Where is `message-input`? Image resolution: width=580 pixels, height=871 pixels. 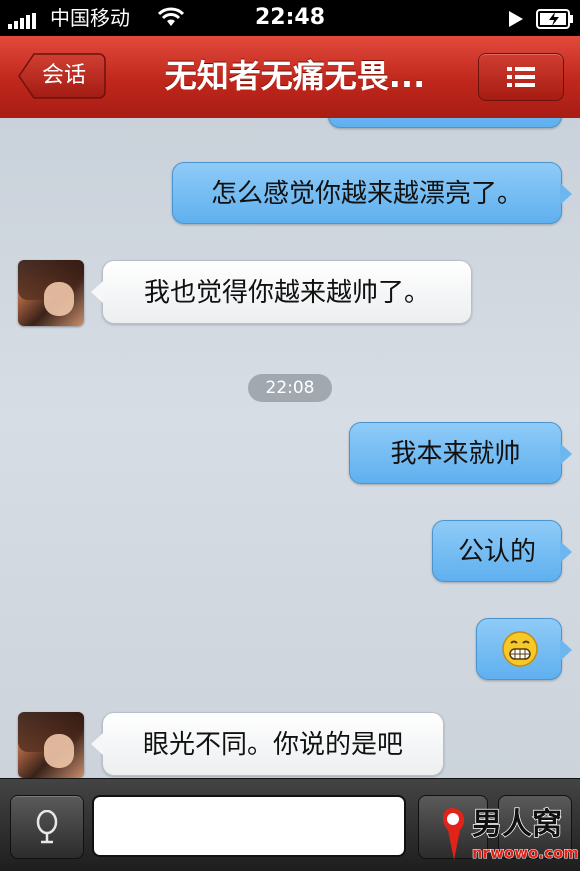
message-input is located at coordinates (249, 826).